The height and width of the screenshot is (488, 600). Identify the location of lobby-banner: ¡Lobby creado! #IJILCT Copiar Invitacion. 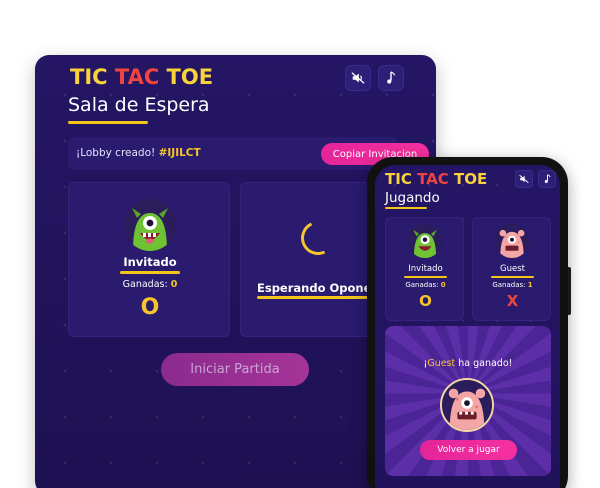
(248, 153).